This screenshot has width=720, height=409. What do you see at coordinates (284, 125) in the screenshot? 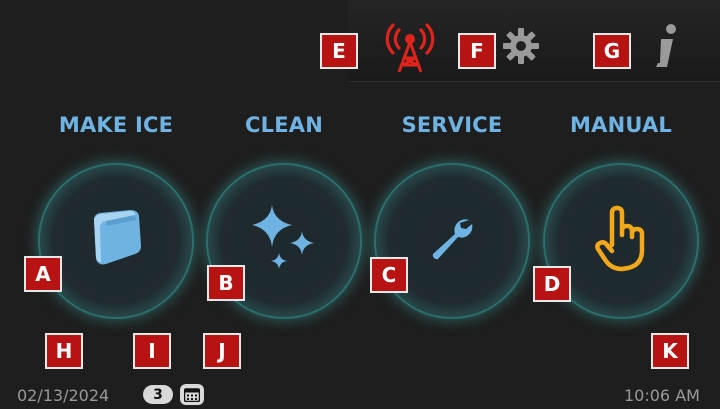
I see `clean-label: CLEAN` at bounding box center [284, 125].